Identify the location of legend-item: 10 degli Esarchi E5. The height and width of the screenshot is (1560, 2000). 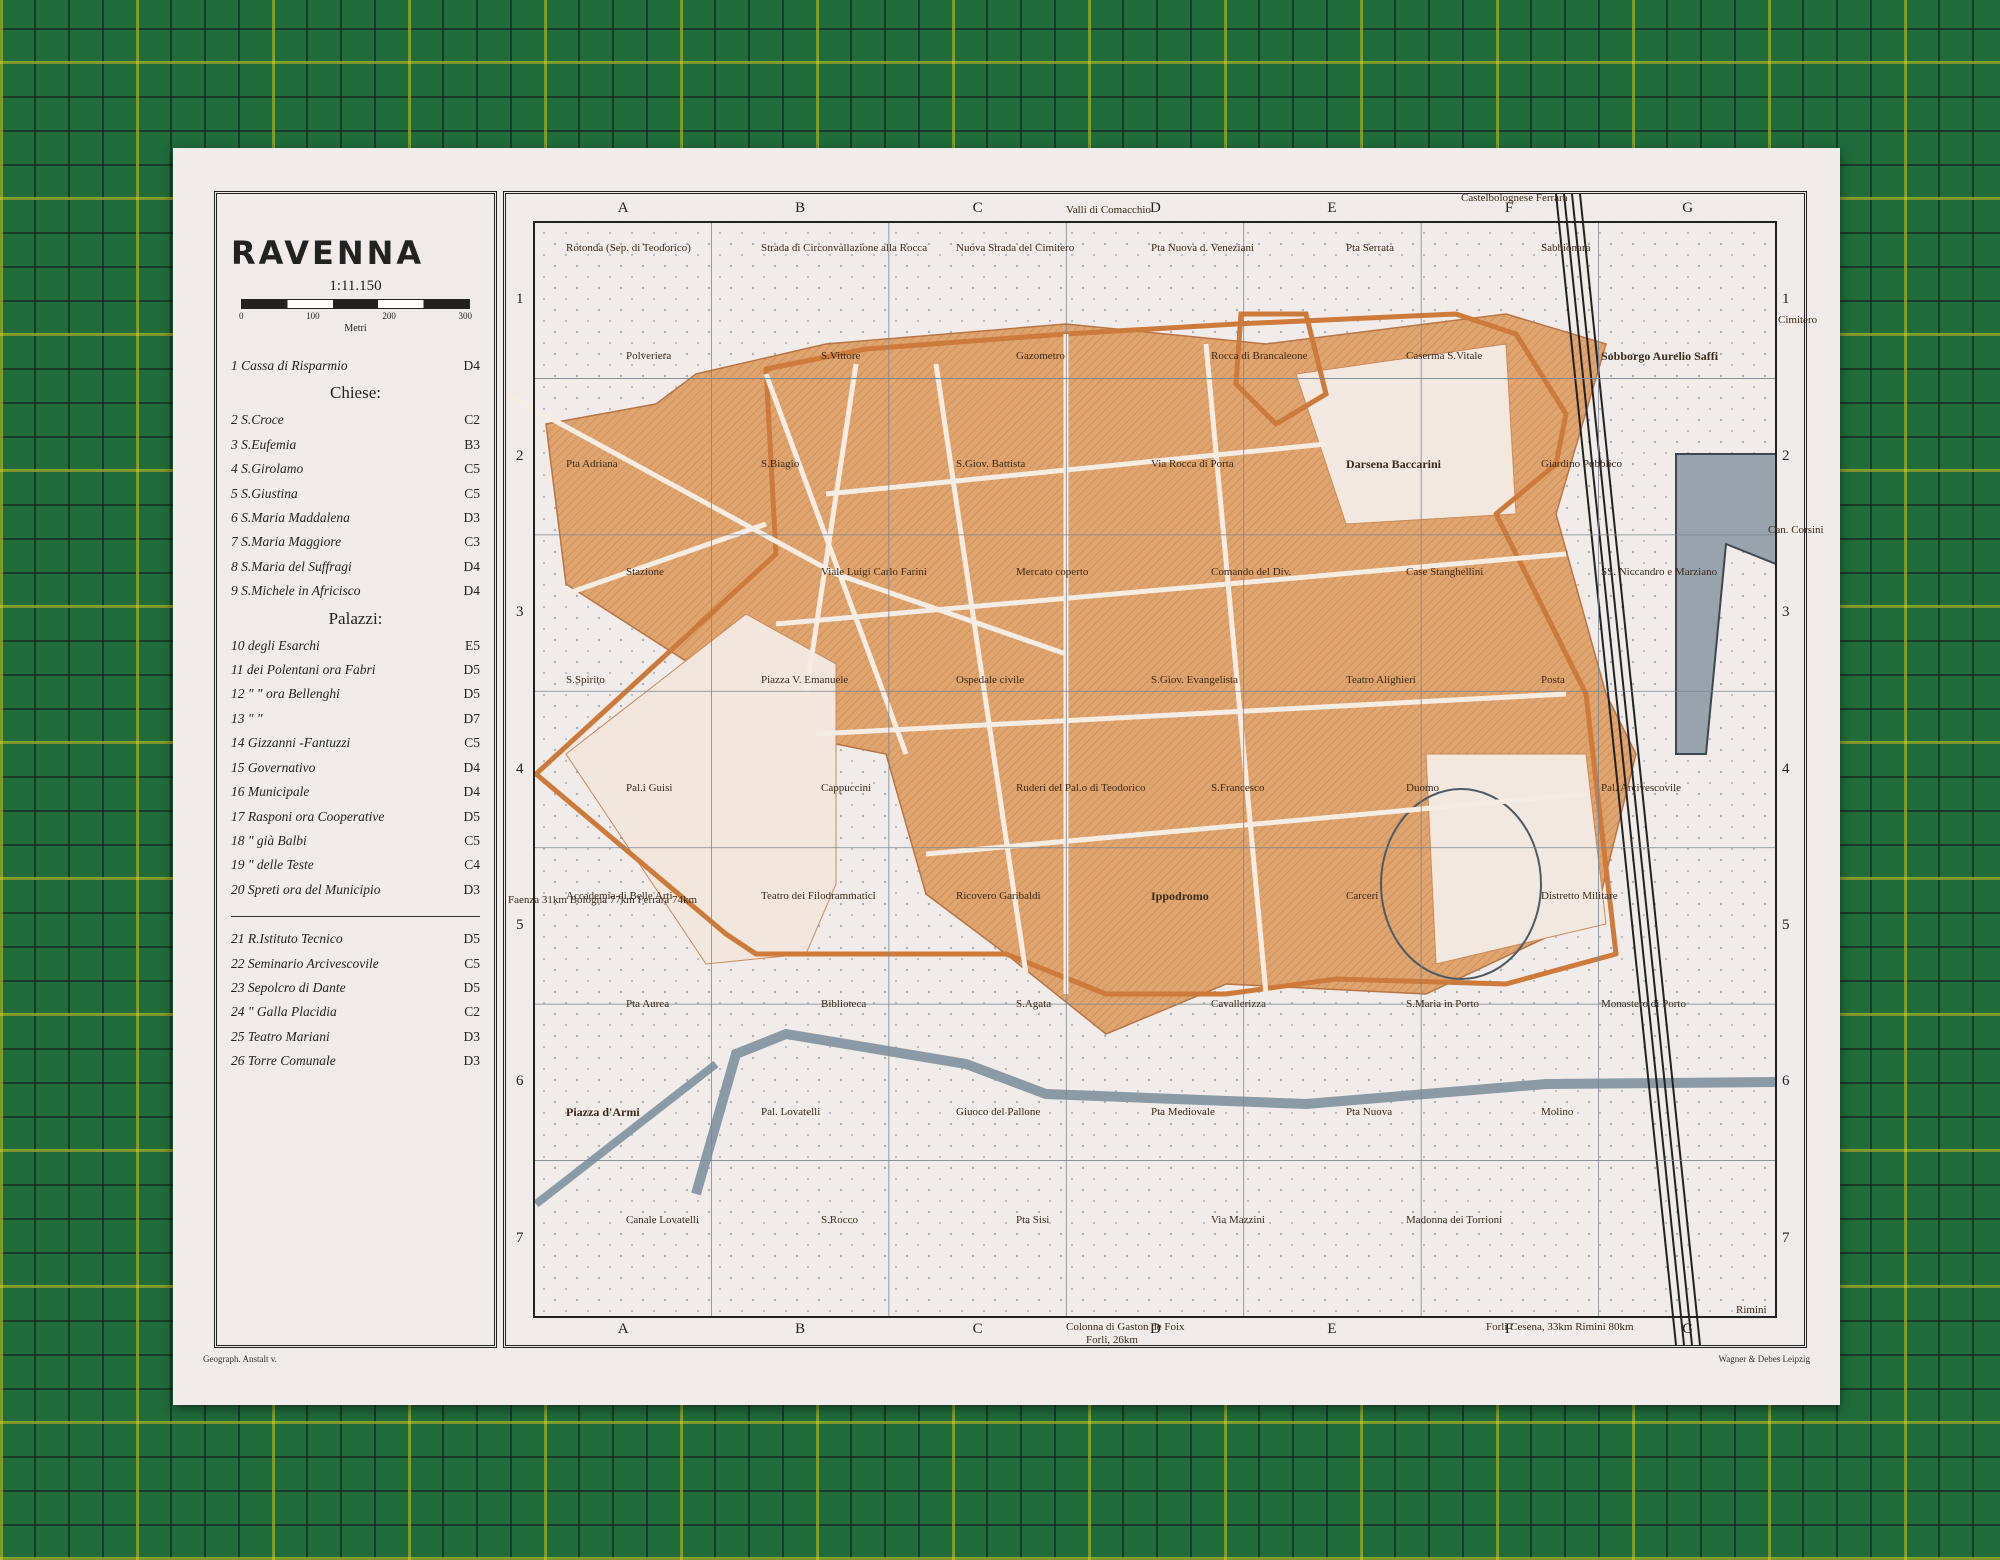
(355, 646).